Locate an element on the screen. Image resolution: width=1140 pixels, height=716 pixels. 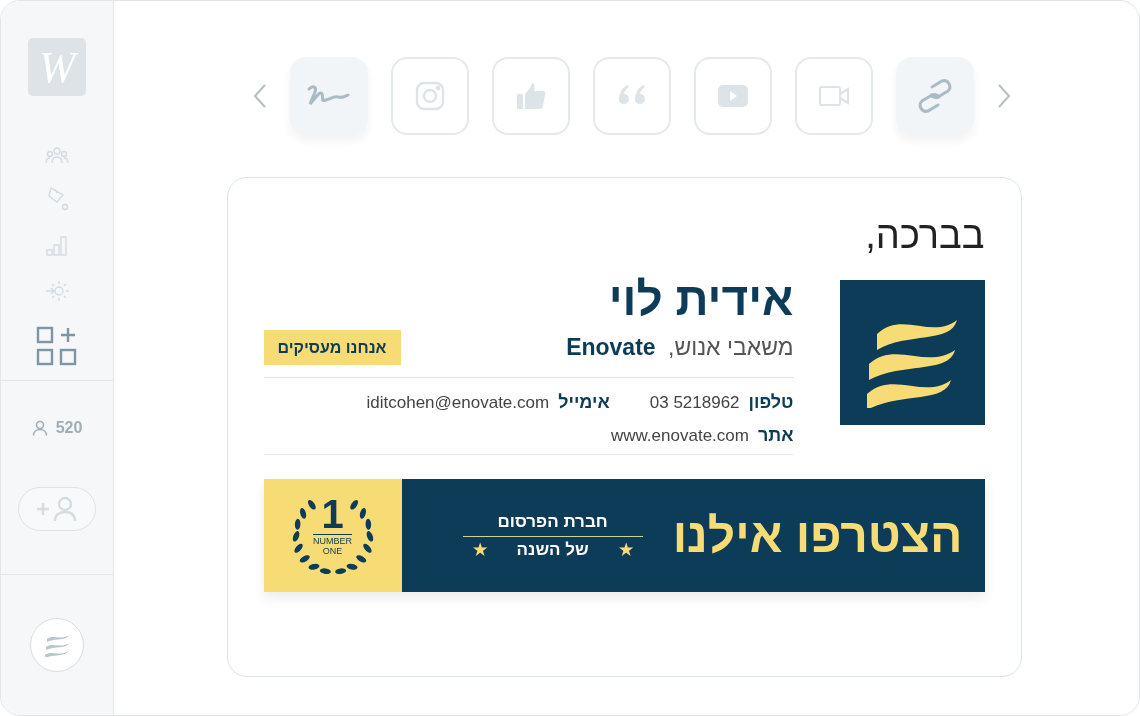
user-count: 520 is located at coordinates (69, 428).